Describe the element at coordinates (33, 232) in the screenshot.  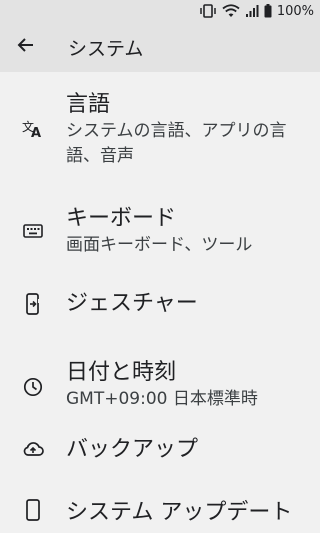
I see `keyboard-icon` at that location.